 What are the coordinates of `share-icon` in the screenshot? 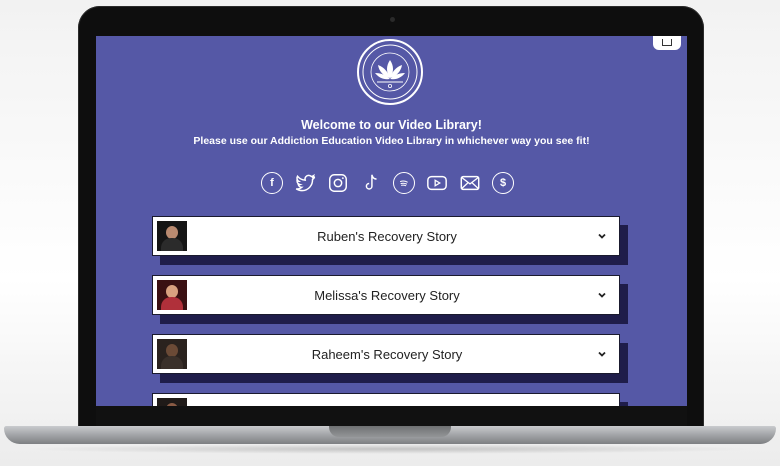 It's located at (667, 42).